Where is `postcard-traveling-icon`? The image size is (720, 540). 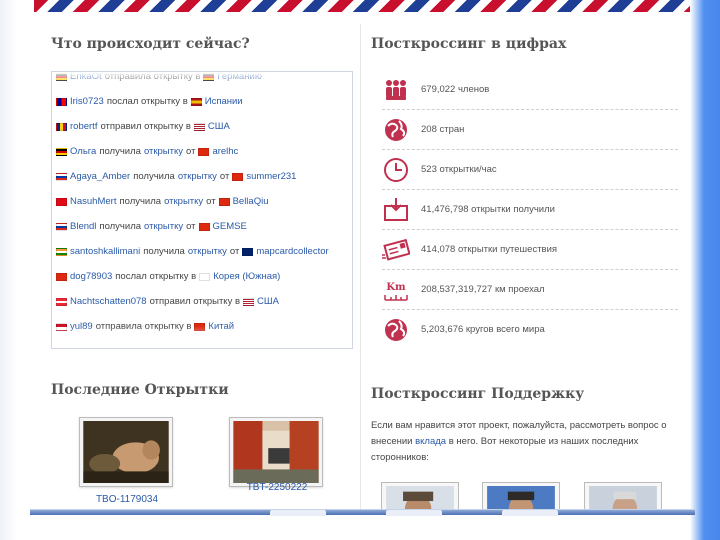 postcard-traveling-icon is located at coordinates (396, 249).